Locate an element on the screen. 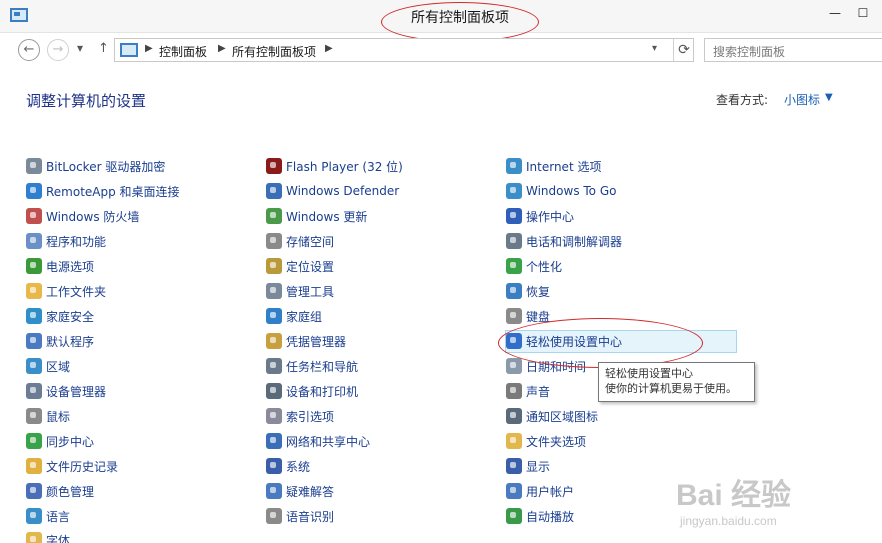 The image size is (882, 543). cp-item: 工作文件夹 is located at coordinates (66, 291).